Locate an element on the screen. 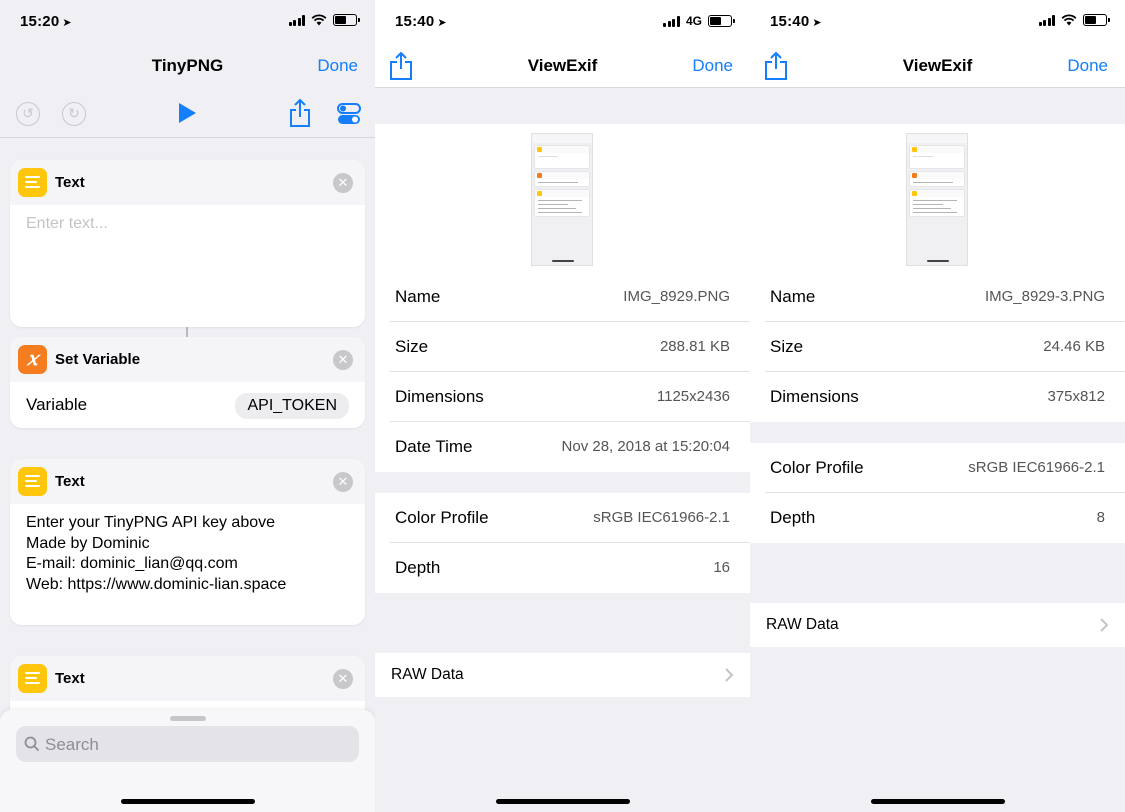  set-variable-card: 𝑥 Set Variable ✕ Variable API_TOKEN is located at coordinates (187, 382).